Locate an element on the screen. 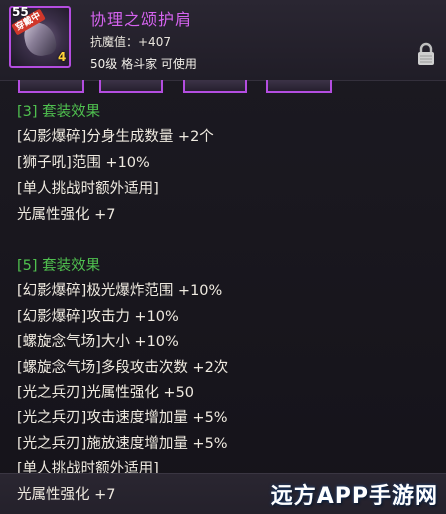  set5-effect: [光之兵刃]施放速度增加量 +5% is located at coordinates (122, 444).